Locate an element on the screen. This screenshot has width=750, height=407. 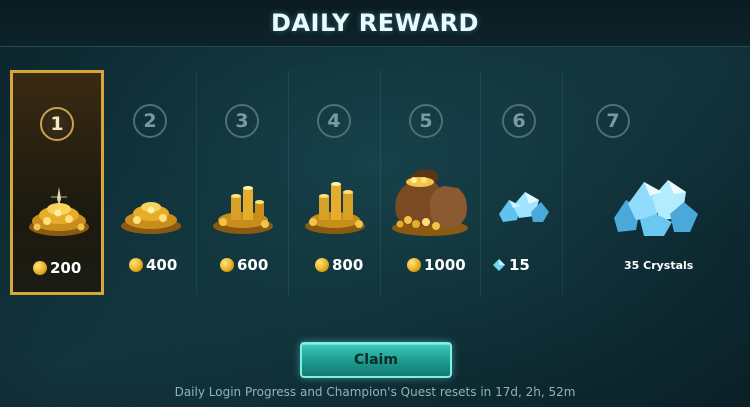
reward-amount: 600 is located at coordinates (244, 265).